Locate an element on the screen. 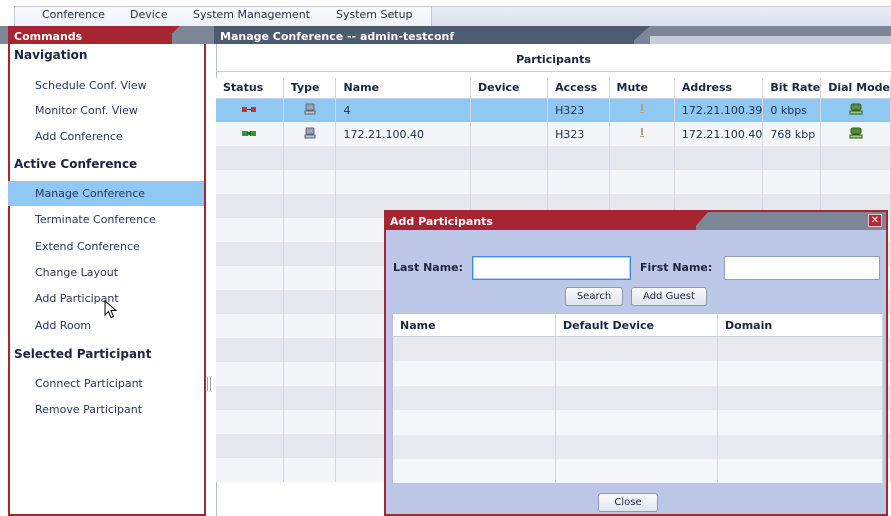 This screenshot has width=891, height=516. column-header-mute: Mute is located at coordinates (642, 88).